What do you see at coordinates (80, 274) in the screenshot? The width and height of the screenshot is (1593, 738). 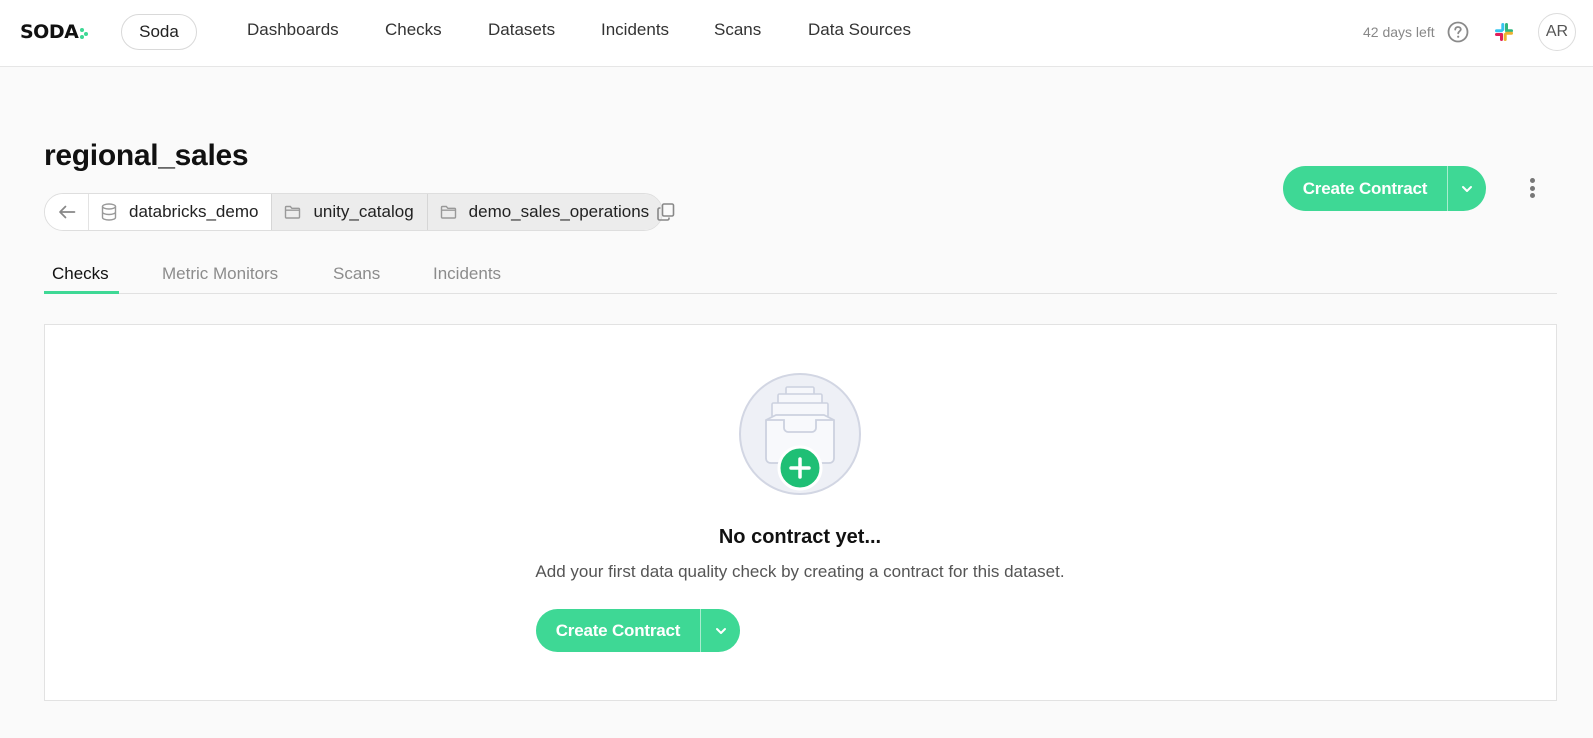 I see `tab-checks: Checks` at bounding box center [80, 274].